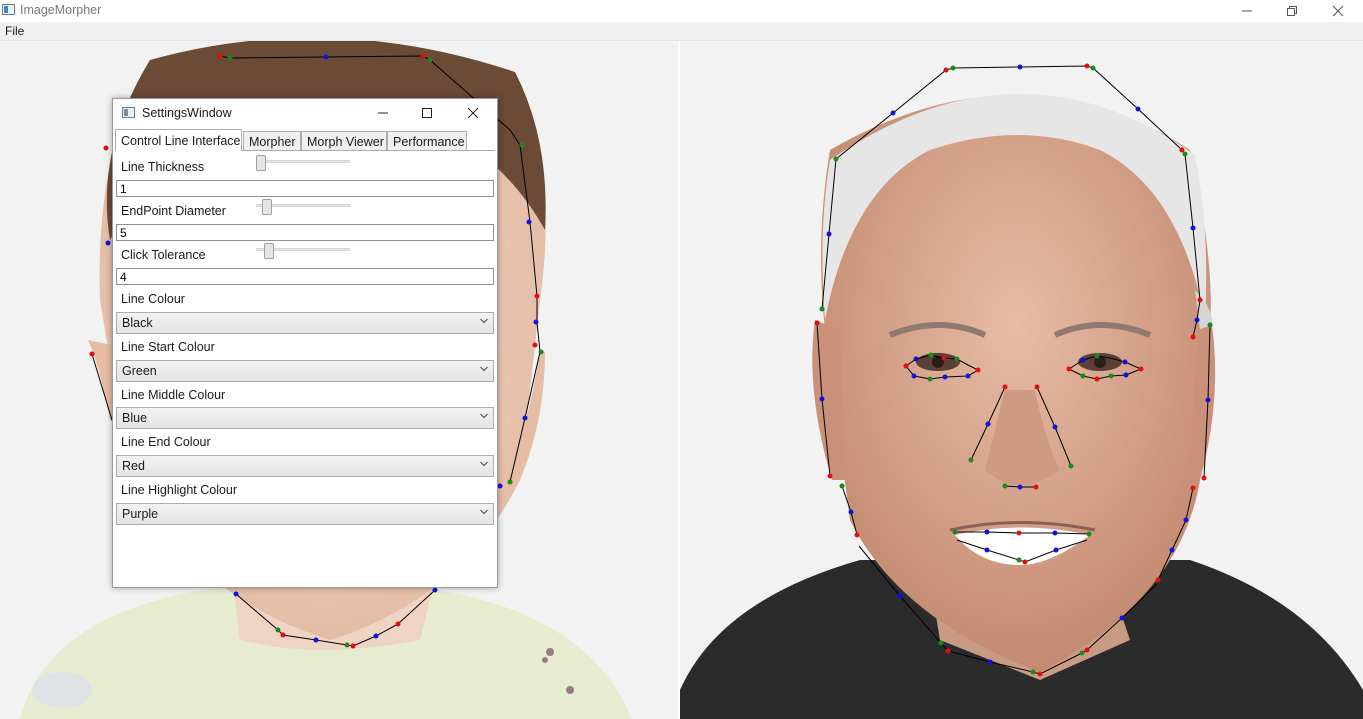 This screenshot has height=719, width=1363. What do you see at coordinates (681, 11) in the screenshot?
I see `main-title-bar: ImageMorpher` at bounding box center [681, 11].